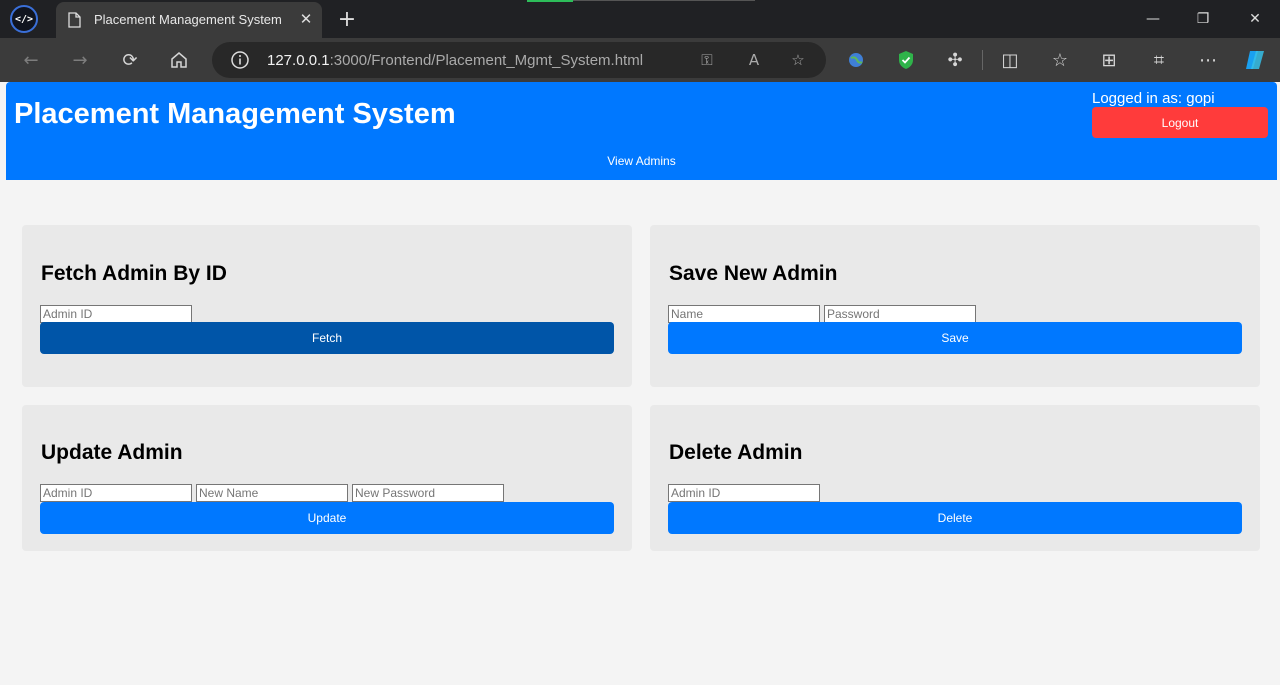 This screenshot has width=1280, height=685. I want to click on delete-admin-id-input: Admin ID, so click(744, 493).